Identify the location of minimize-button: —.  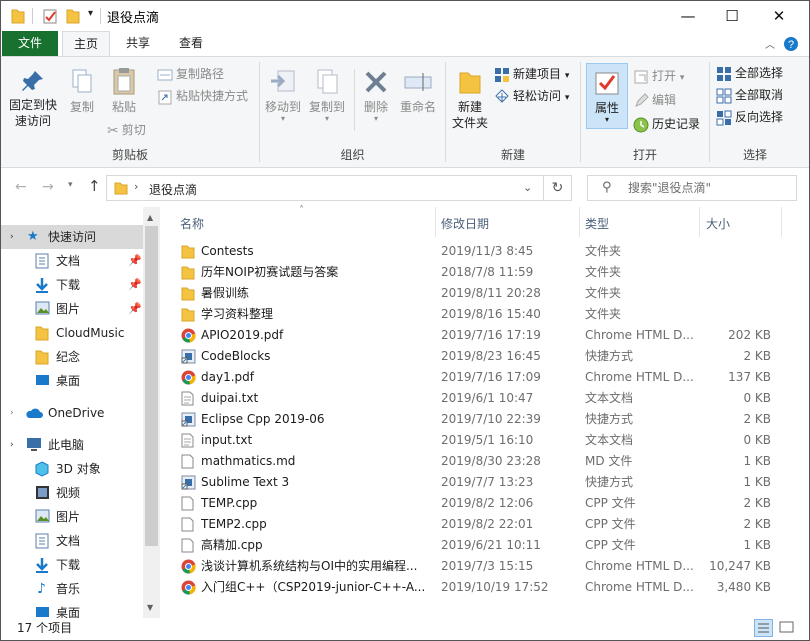
(688, 16).